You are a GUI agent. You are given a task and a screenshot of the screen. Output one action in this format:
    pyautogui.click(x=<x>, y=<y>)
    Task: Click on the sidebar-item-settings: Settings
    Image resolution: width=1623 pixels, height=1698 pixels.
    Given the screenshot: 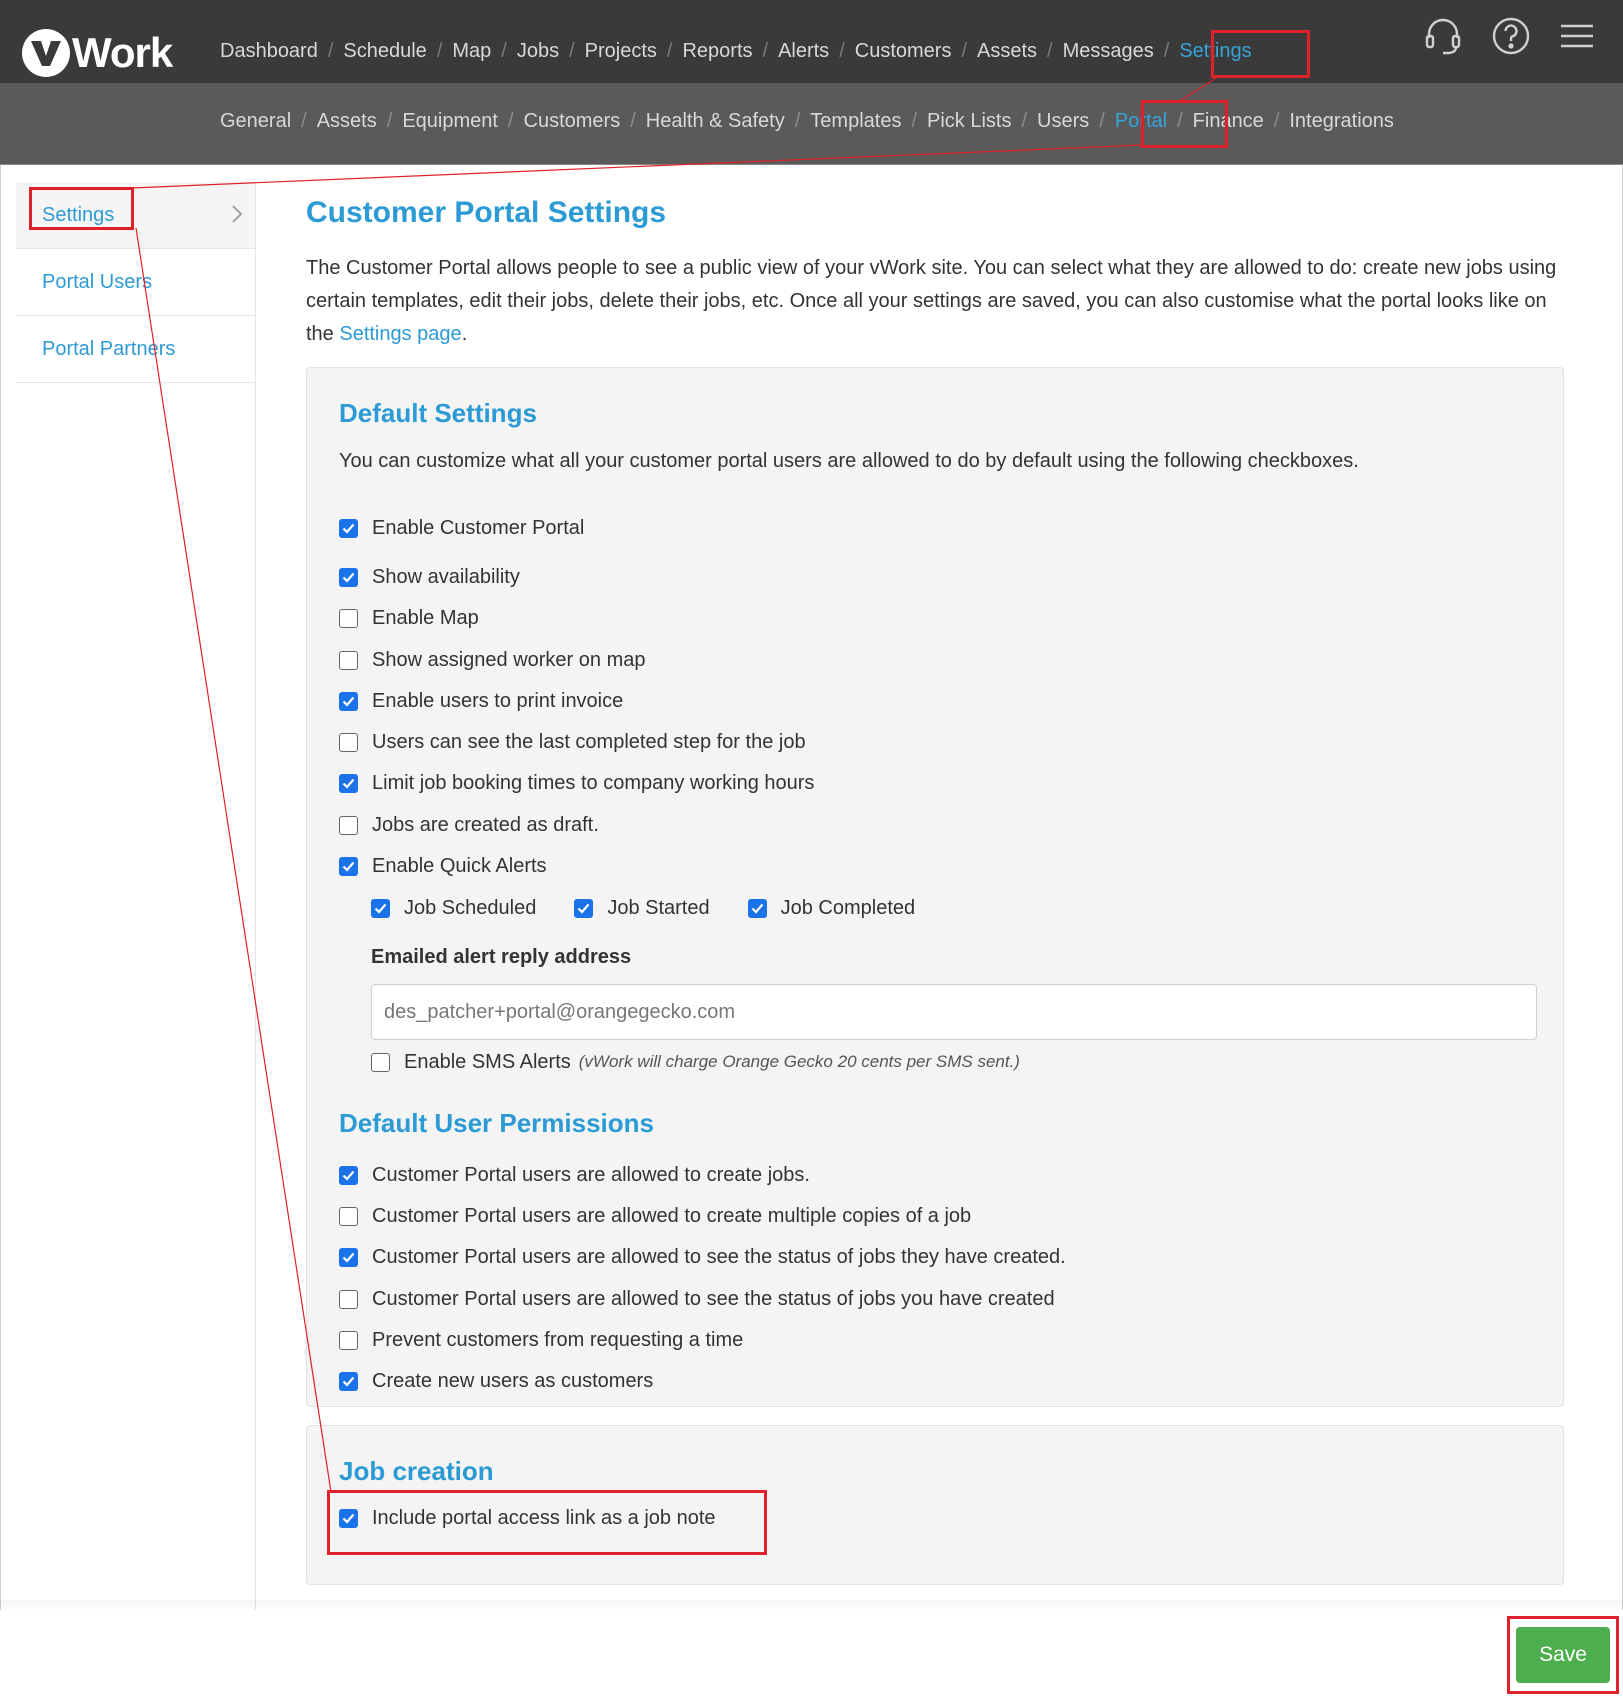 What is the action you would take?
    pyautogui.click(x=135, y=215)
    